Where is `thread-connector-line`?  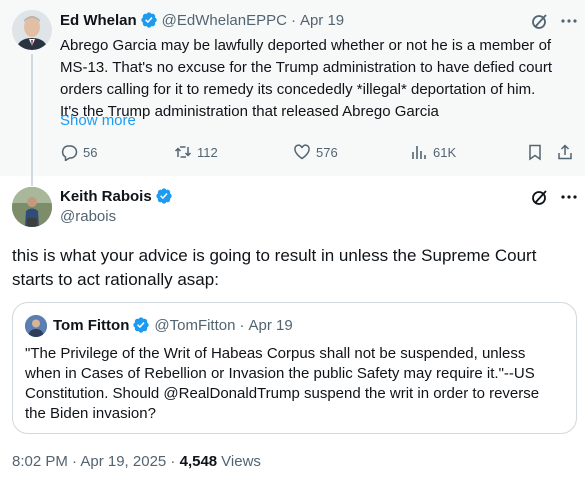 thread-connector-line is located at coordinates (32, 120).